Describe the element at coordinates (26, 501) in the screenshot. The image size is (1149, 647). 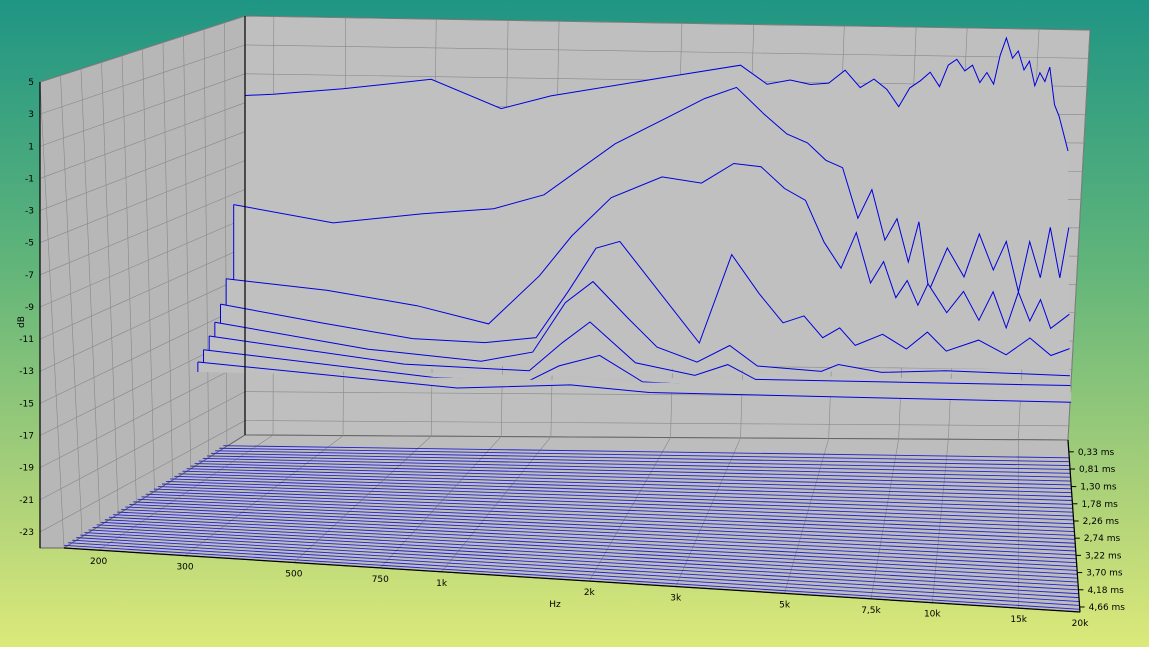
I see `y-tick-label: -21` at that location.